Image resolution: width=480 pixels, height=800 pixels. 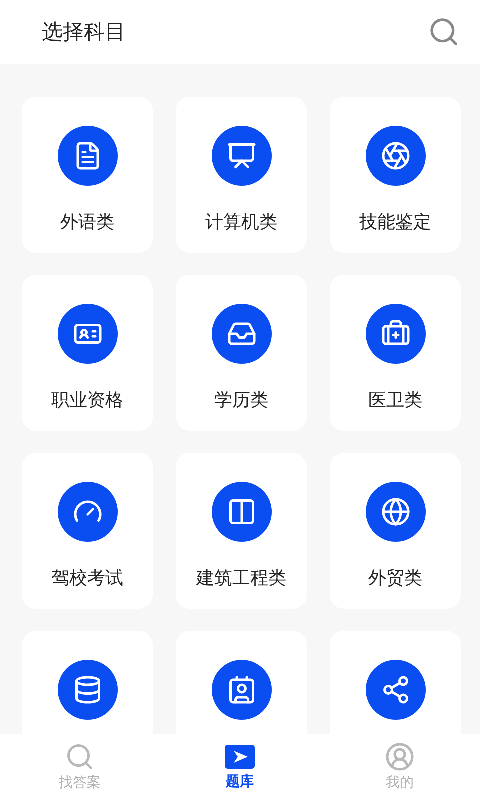 I want to click on category-card: 建筑工程类, so click(x=241, y=531).